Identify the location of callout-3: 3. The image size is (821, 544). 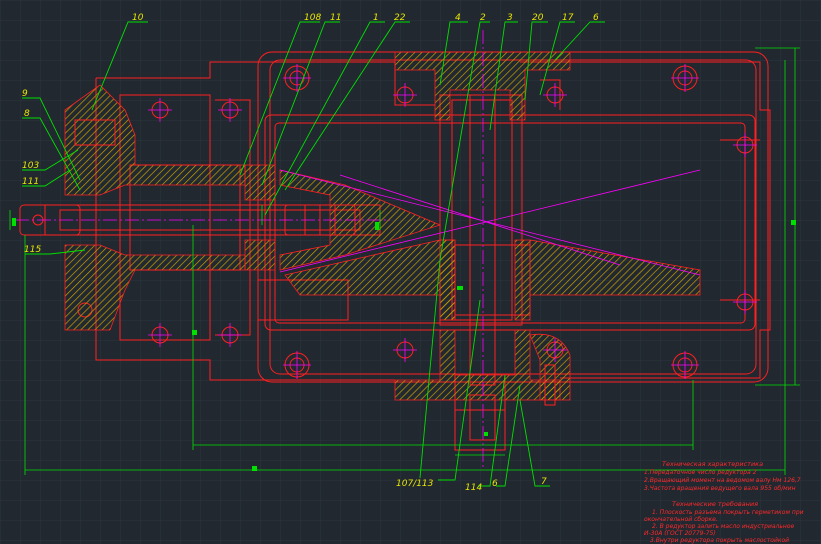
(510, 18).